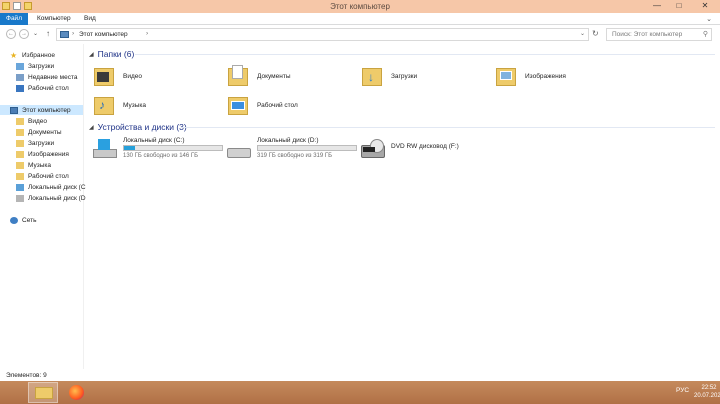  What do you see at coordinates (14, 55) in the screenshot?
I see `star-icon: ★` at bounding box center [14, 55].